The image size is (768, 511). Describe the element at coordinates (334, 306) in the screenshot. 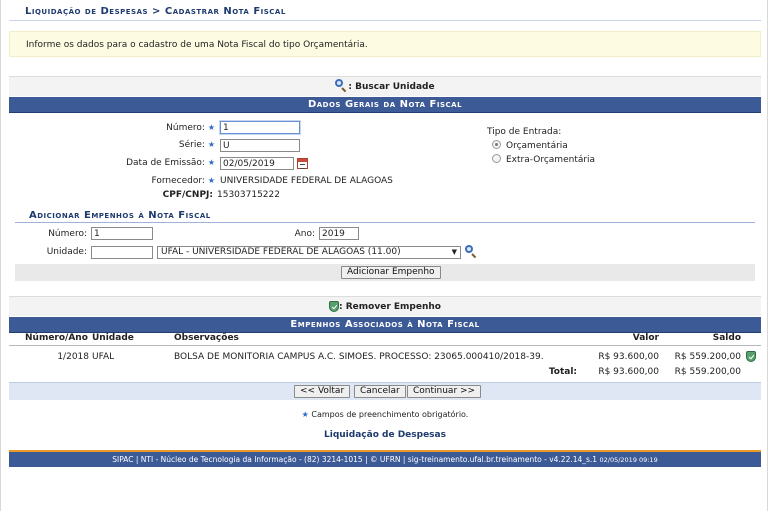

I see `shield-check-icon` at that location.